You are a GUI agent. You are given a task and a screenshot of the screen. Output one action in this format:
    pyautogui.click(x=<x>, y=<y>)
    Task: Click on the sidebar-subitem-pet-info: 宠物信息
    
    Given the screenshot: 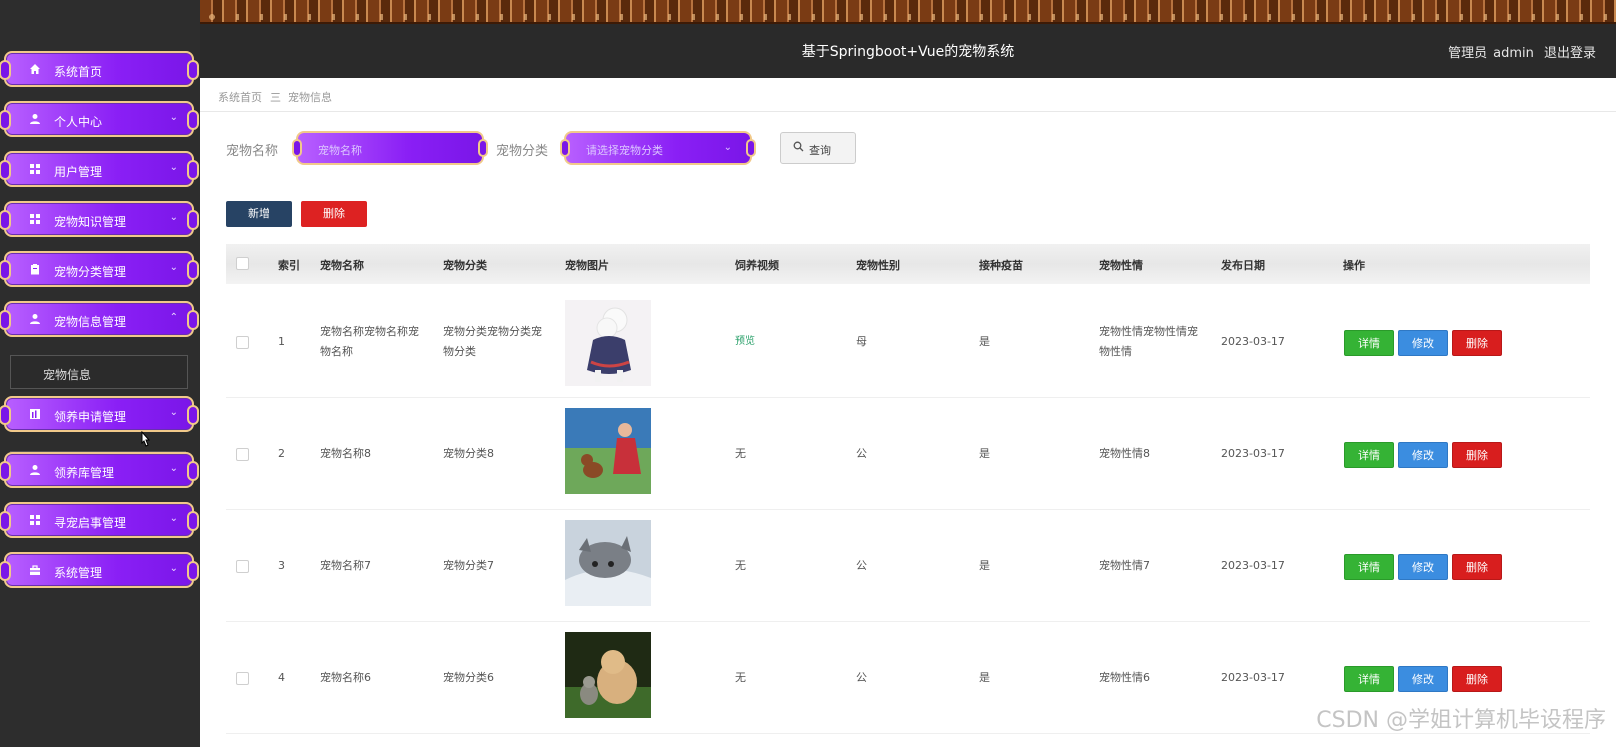 What is the action you would take?
    pyautogui.click(x=99, y=372)
    